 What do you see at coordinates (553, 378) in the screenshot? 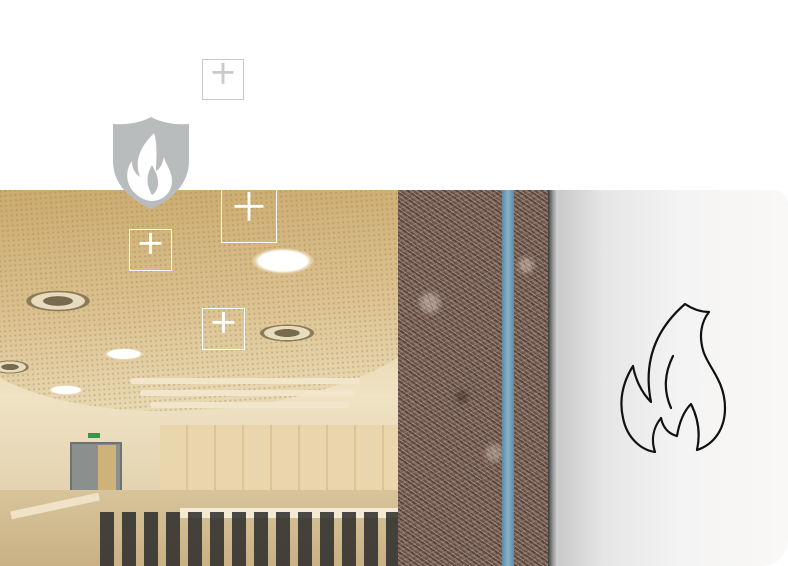
I see `board-edge` at bounding box center [553, 378].